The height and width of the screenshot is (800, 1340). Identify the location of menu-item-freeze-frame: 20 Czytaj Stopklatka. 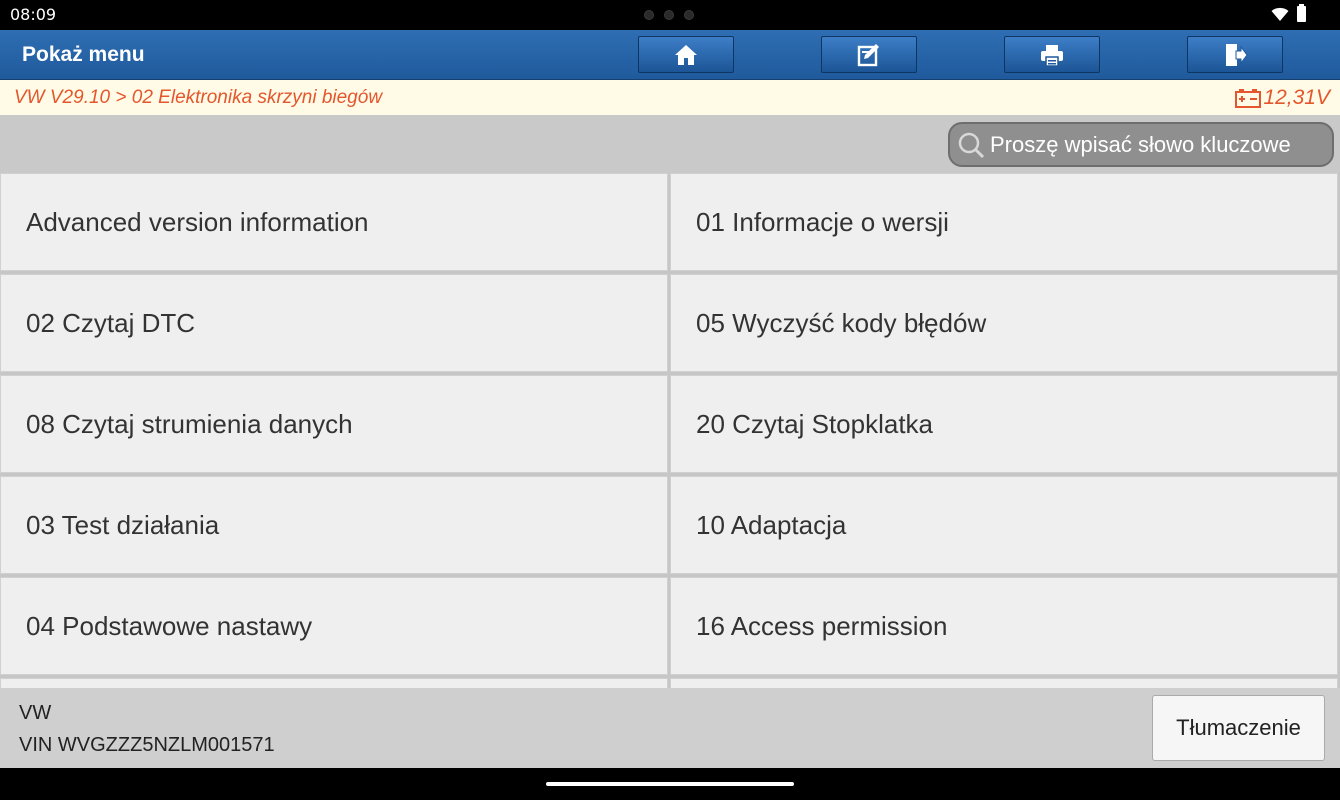
(1004, 424).